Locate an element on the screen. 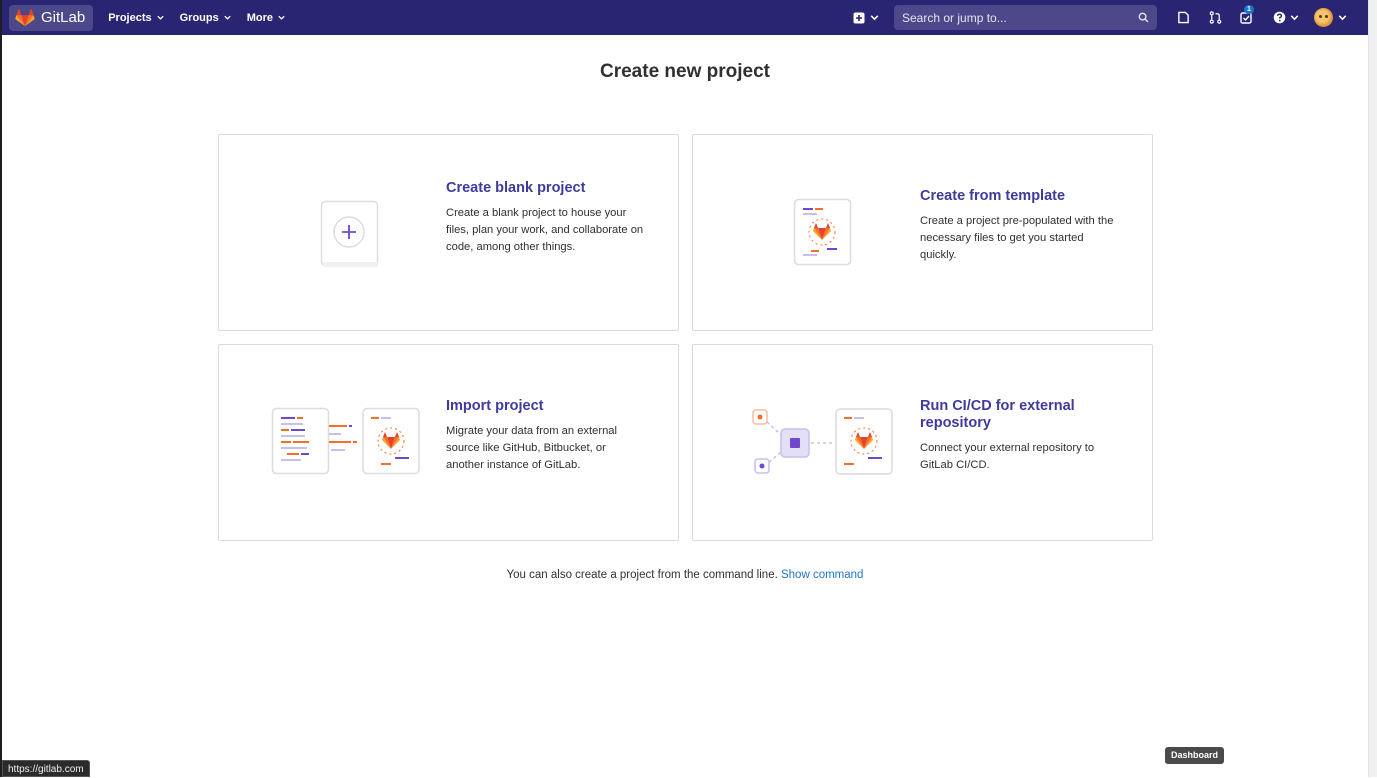  show-command-link: Show command is located at coordinates (822, 575).